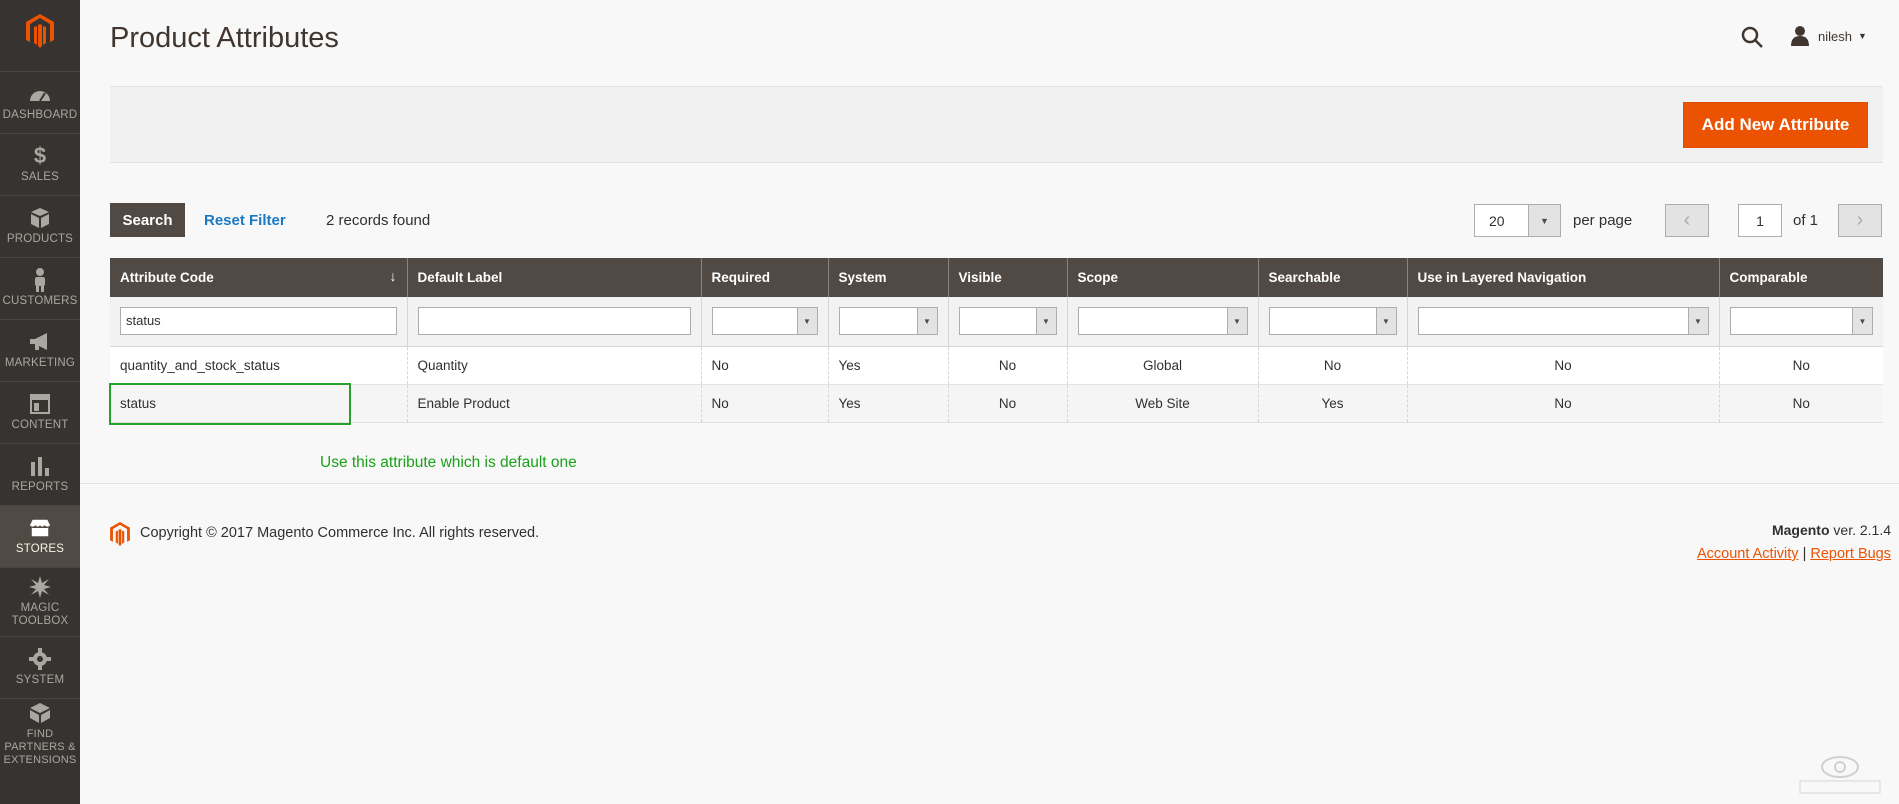 This screenshot has width=1899, height=804. Describe the element at coordinates (1563, 277) in the screenshot. I see `column-header-layered-navigation: Use in Layered Navigation` at that location.